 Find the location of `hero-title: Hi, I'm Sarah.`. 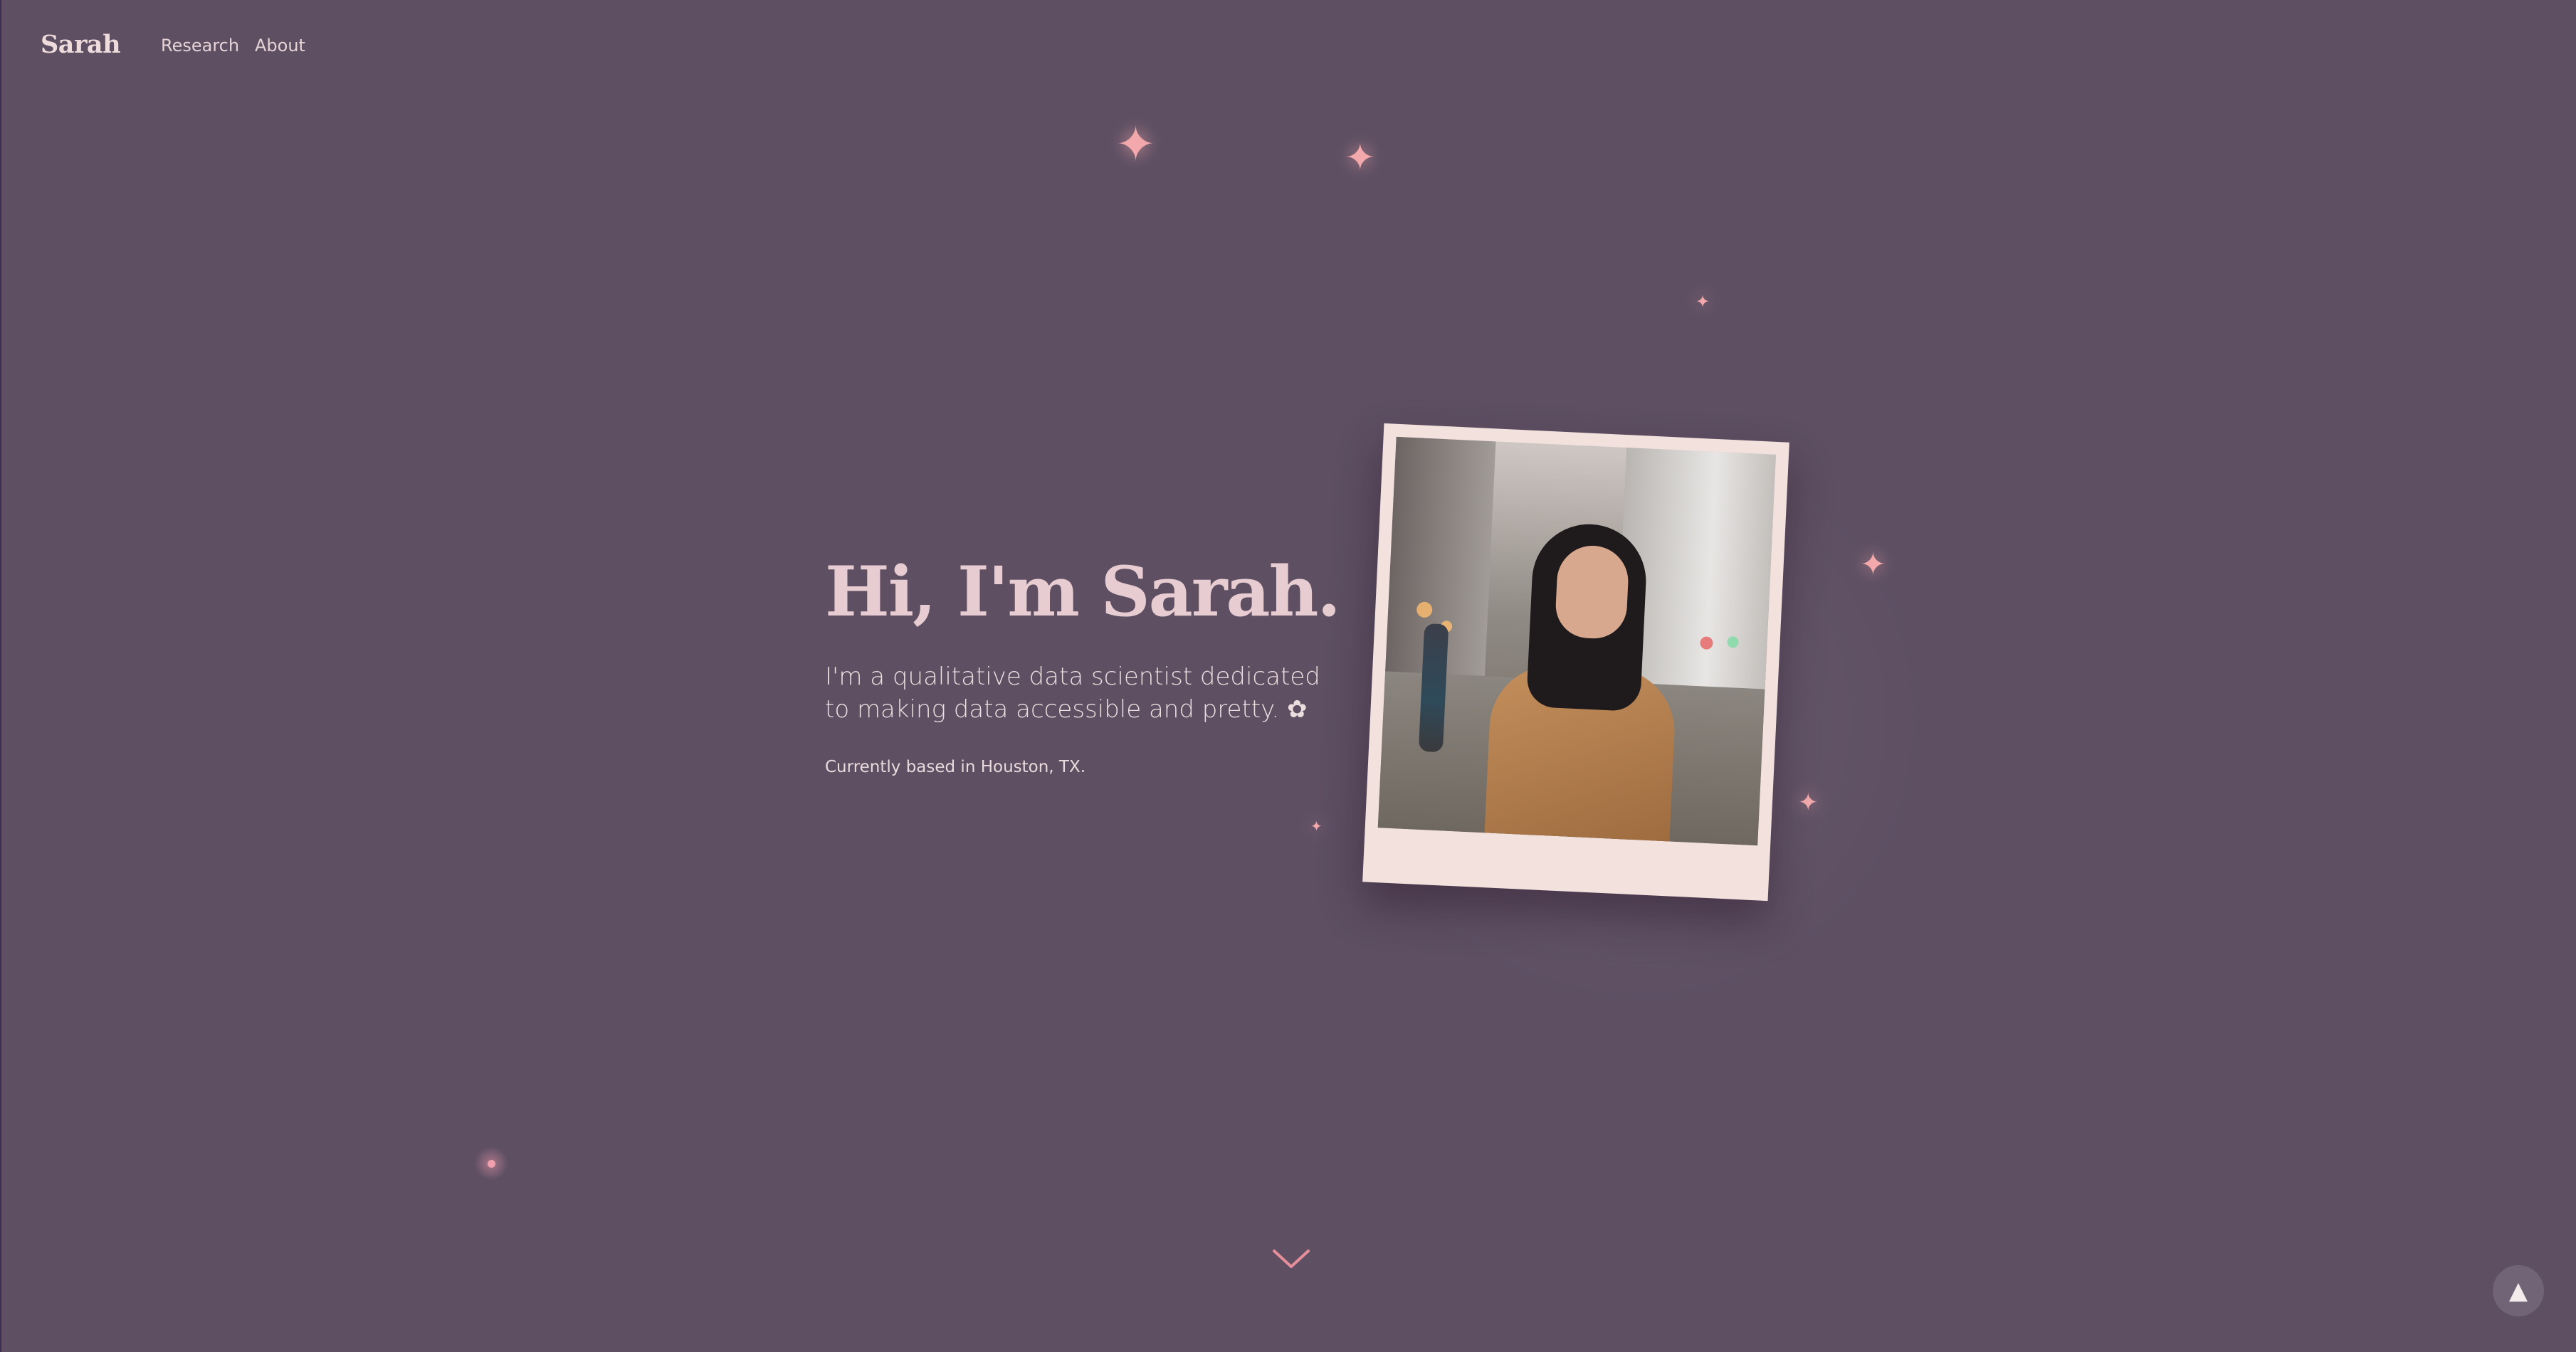

hero-title: Hi, I'm Sarah. is located at coordinates (1083, 591).